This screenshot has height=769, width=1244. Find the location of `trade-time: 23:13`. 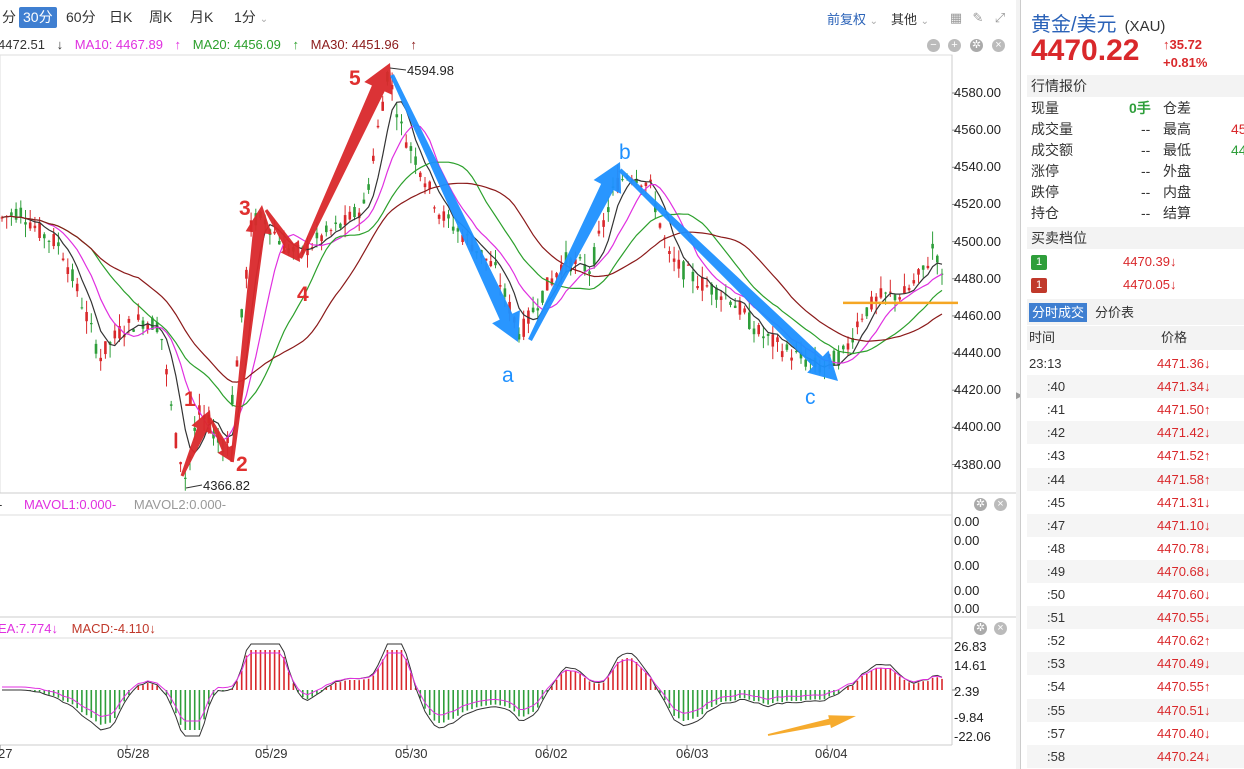

trade-time: 23:13 is located at coordinates (1045, 363).